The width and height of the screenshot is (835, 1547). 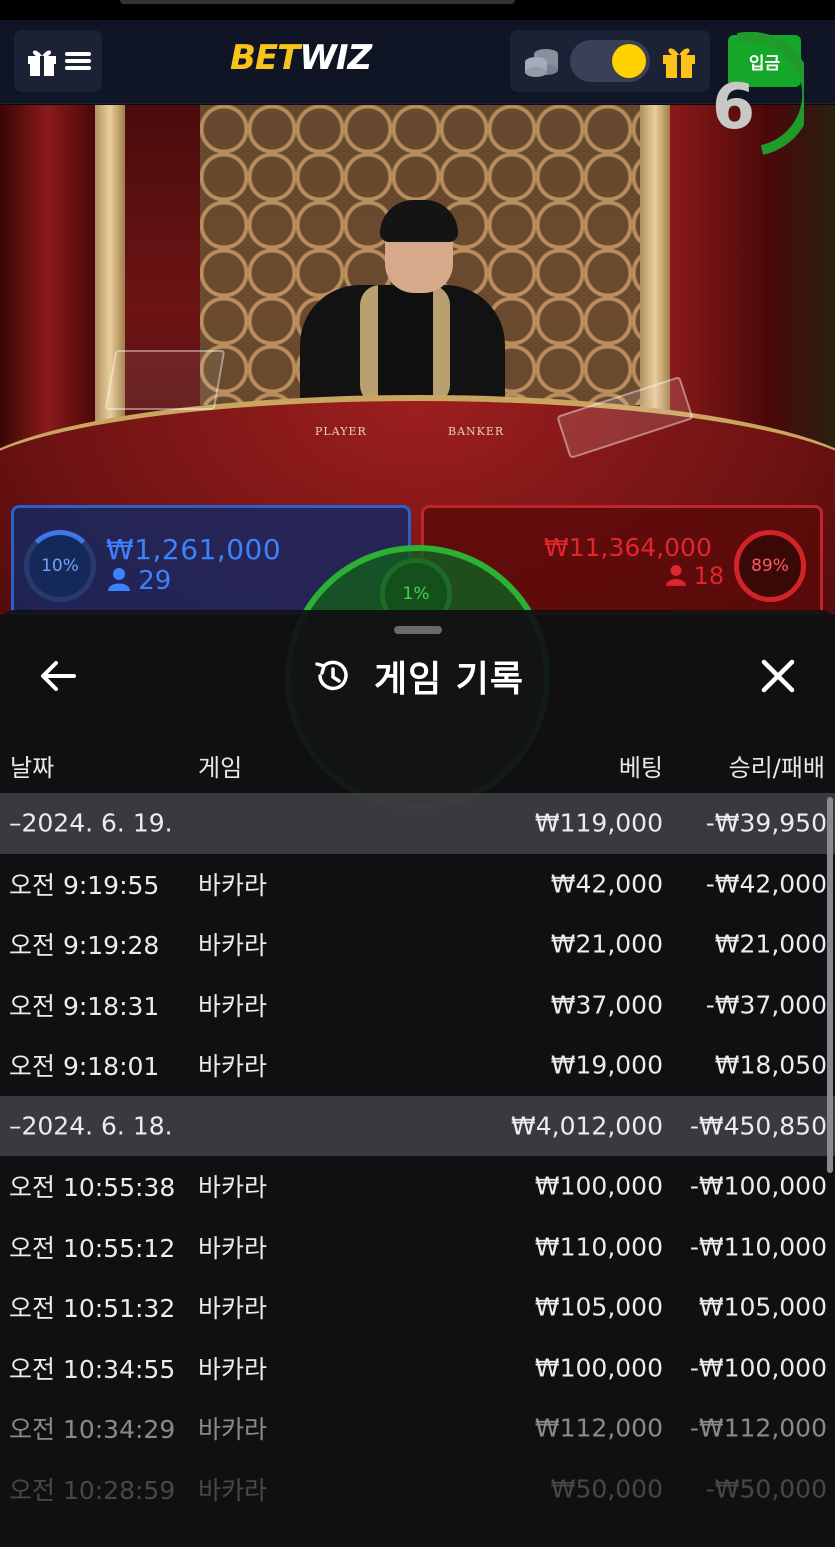 What do you see at coordinates (766, 1005) in the screenshot?
I see `row-result: -₩37,000` at bounding box center [766, 1005].